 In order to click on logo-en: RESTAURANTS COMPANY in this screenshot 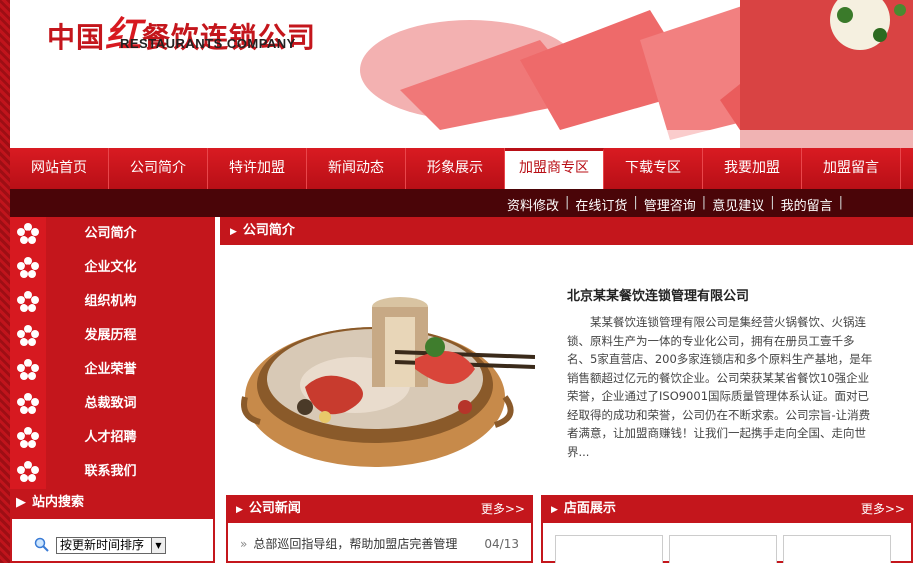, I will do `click(208, 43)`.